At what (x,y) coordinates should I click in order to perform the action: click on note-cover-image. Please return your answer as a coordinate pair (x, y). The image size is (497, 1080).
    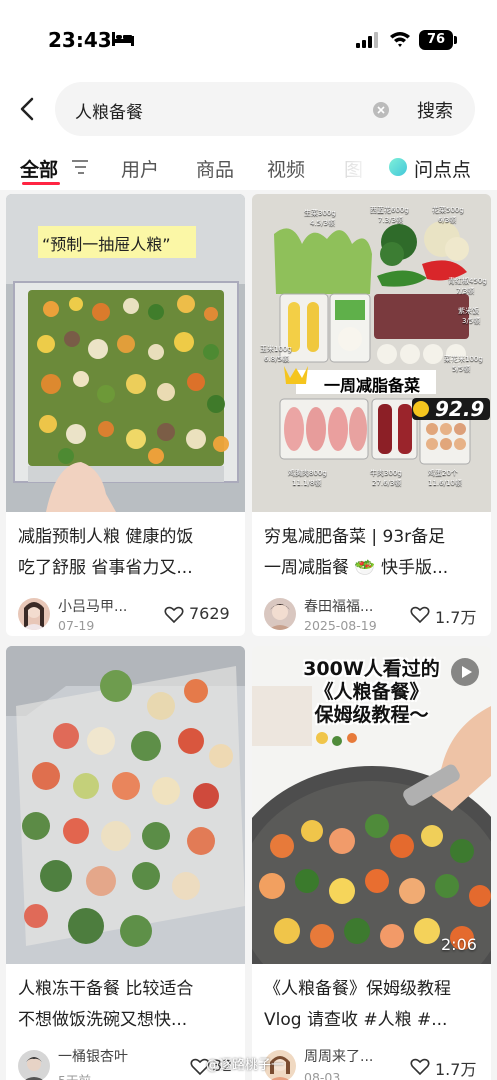
    Looking at the image, I should click on (125, 805).